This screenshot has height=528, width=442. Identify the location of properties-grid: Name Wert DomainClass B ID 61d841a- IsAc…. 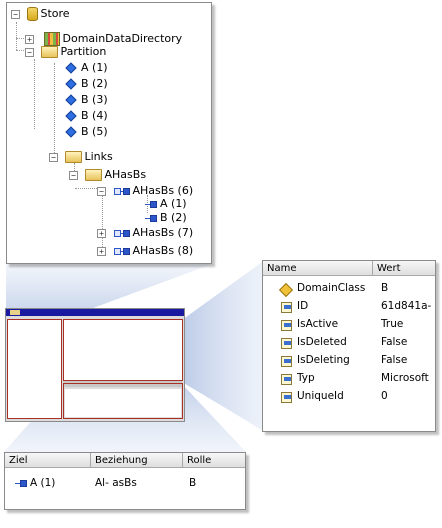
(349, 346).